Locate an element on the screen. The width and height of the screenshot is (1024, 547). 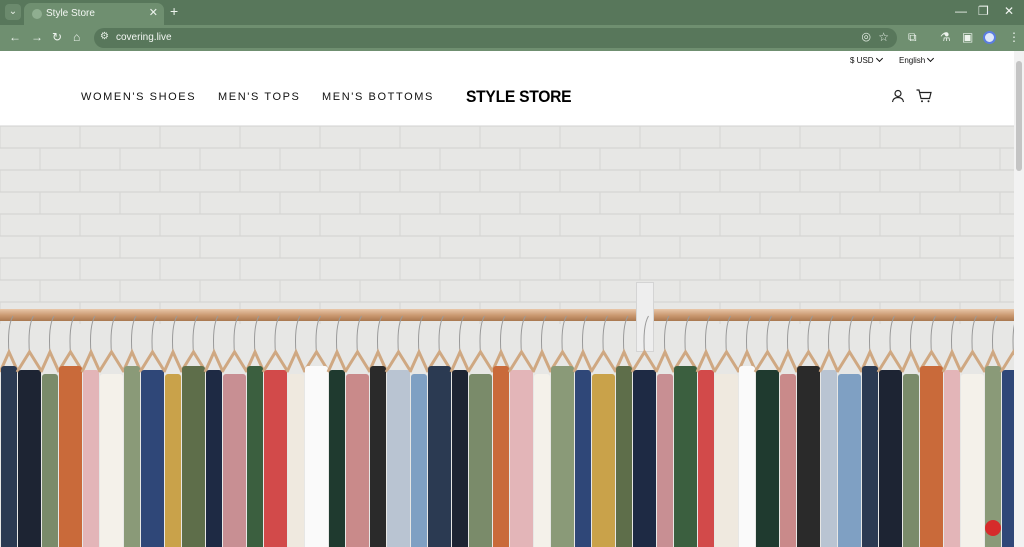
minimize-button: — is located at coordinates (961, 11).